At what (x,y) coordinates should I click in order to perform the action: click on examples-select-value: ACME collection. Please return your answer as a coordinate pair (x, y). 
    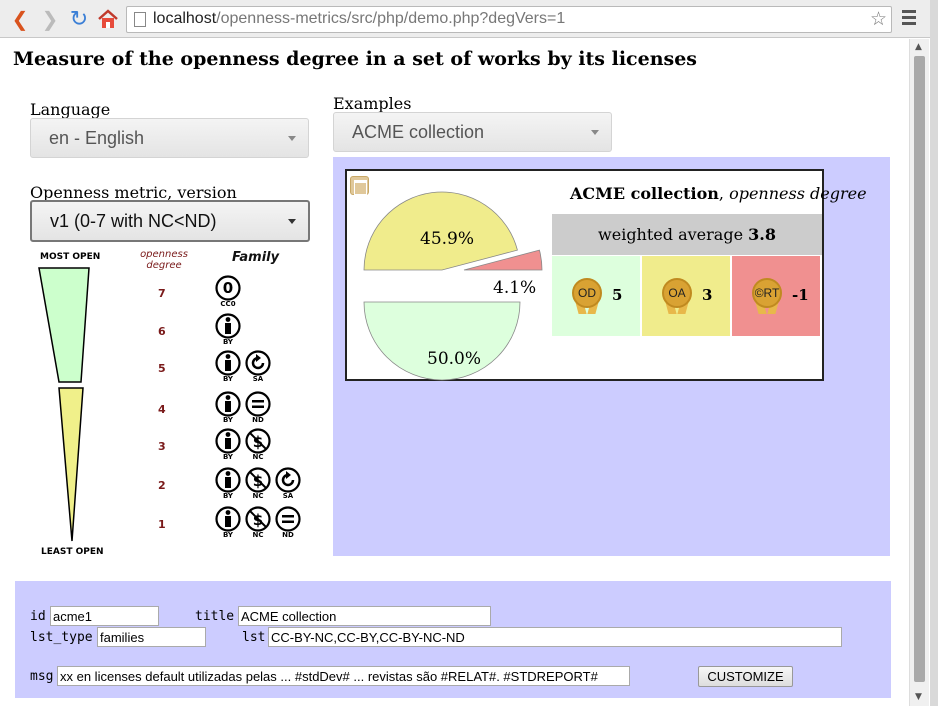
    Looking at the image, I should click on (418, 132).